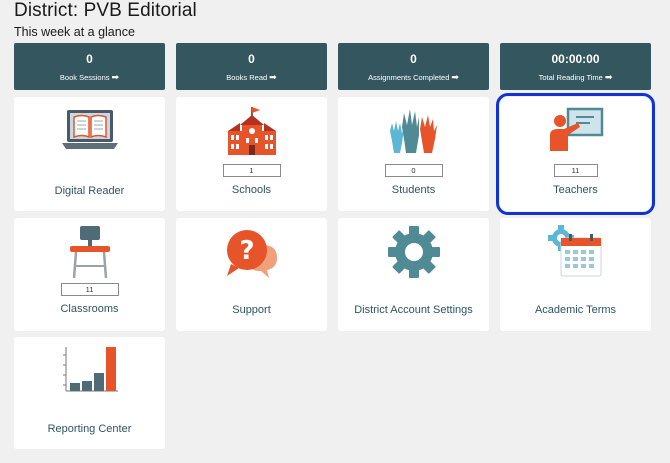 Image resolution: width=670 pixels, height=463 pixels. I want to click on card-label: Academic Terms, so click(575, 310).